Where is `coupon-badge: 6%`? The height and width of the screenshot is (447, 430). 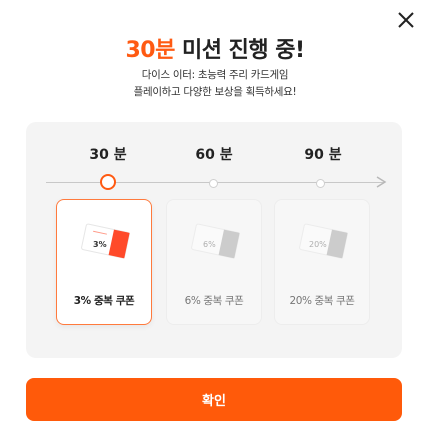 coupon-badge: 6% is located at coordinates (209, 244).